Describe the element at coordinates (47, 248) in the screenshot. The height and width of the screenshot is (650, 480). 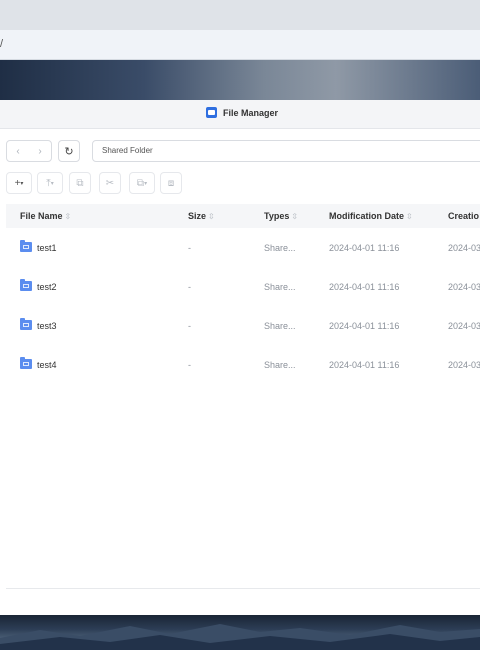
I see `file-name: test1` at that location.